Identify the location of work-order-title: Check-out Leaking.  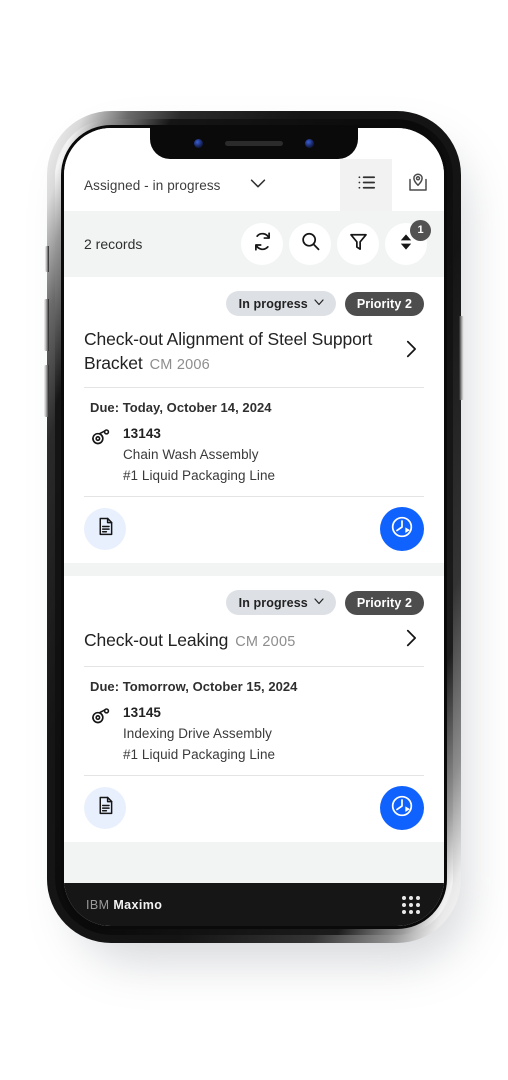
(156, 639).